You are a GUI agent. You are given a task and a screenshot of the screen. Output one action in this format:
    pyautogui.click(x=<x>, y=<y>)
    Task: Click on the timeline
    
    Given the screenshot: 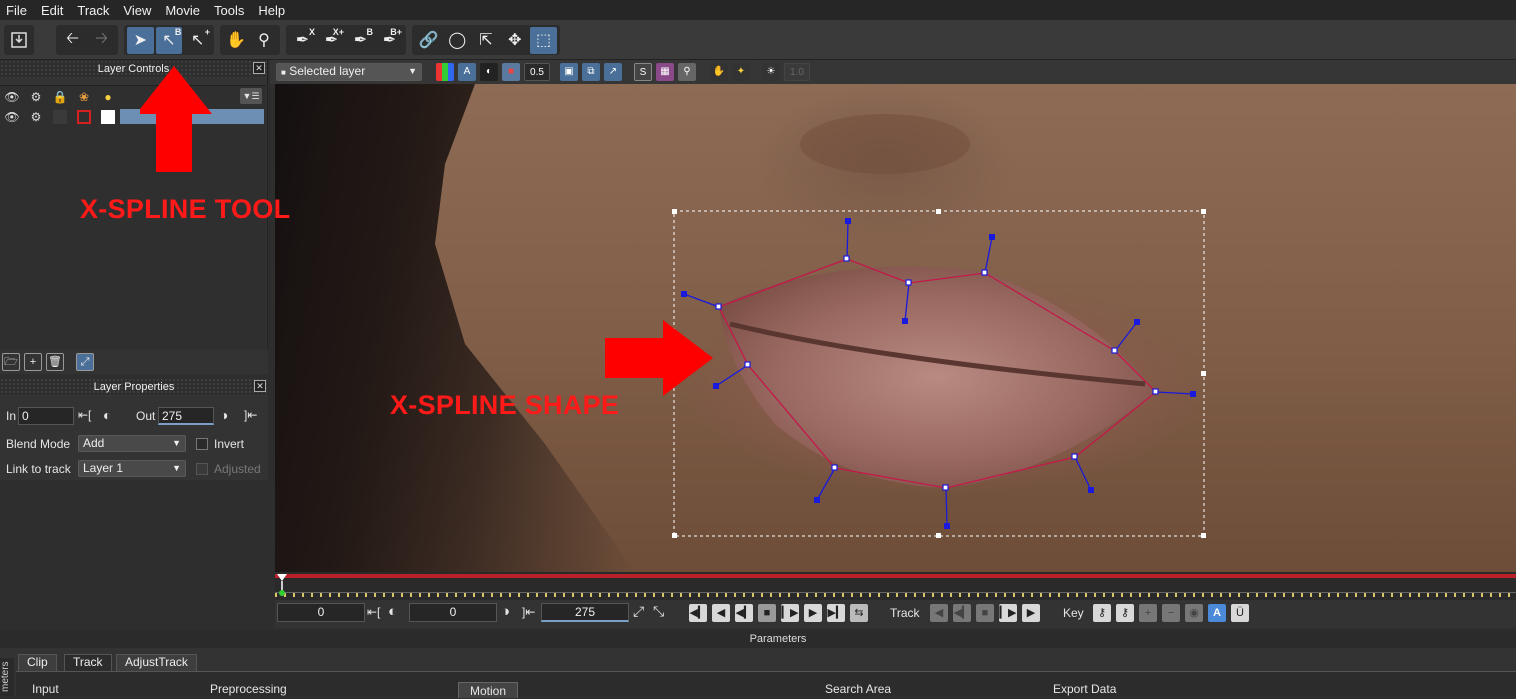 What is the action you would take?
    pyautogui.click(x=895, y=586)
    